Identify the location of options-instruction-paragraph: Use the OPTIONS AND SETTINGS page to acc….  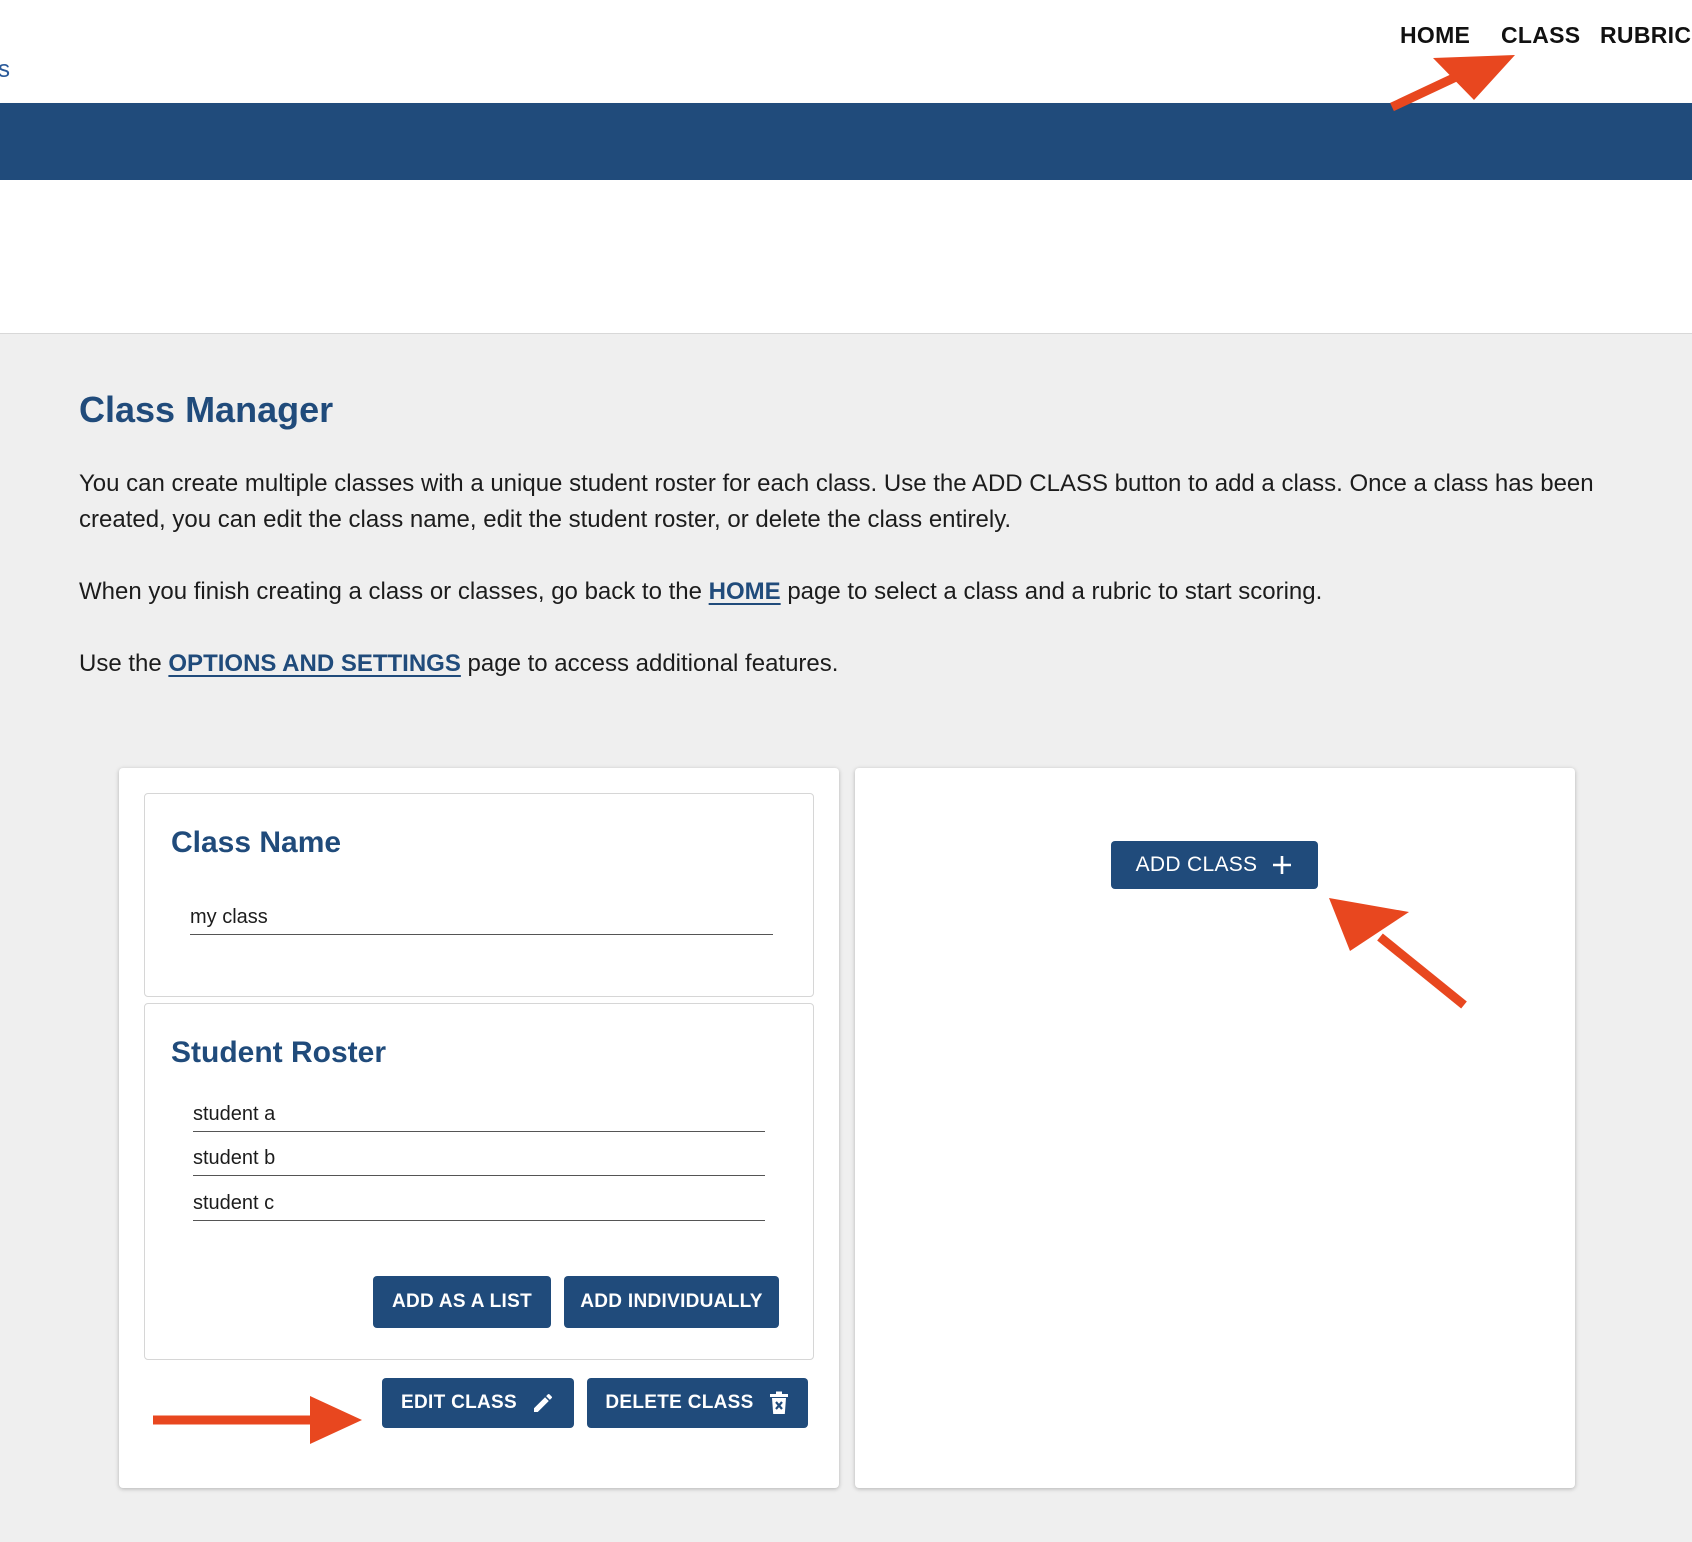
(859, 664).